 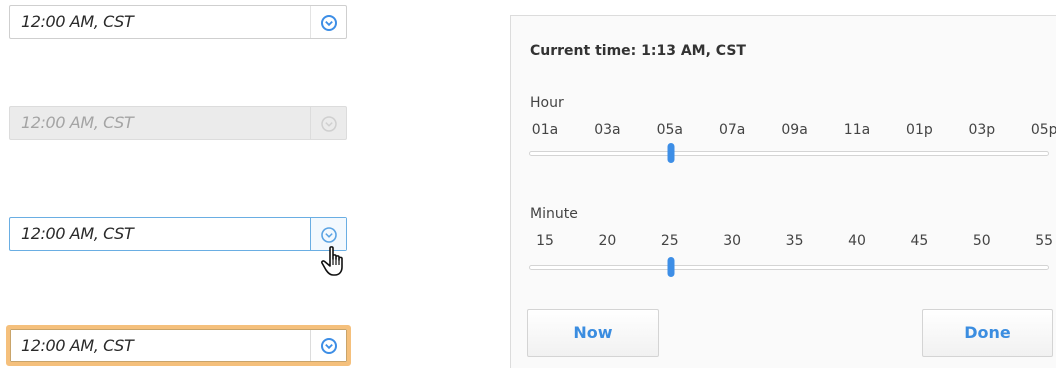 I want to click on now-button: Now, so click(x=593, y=333).